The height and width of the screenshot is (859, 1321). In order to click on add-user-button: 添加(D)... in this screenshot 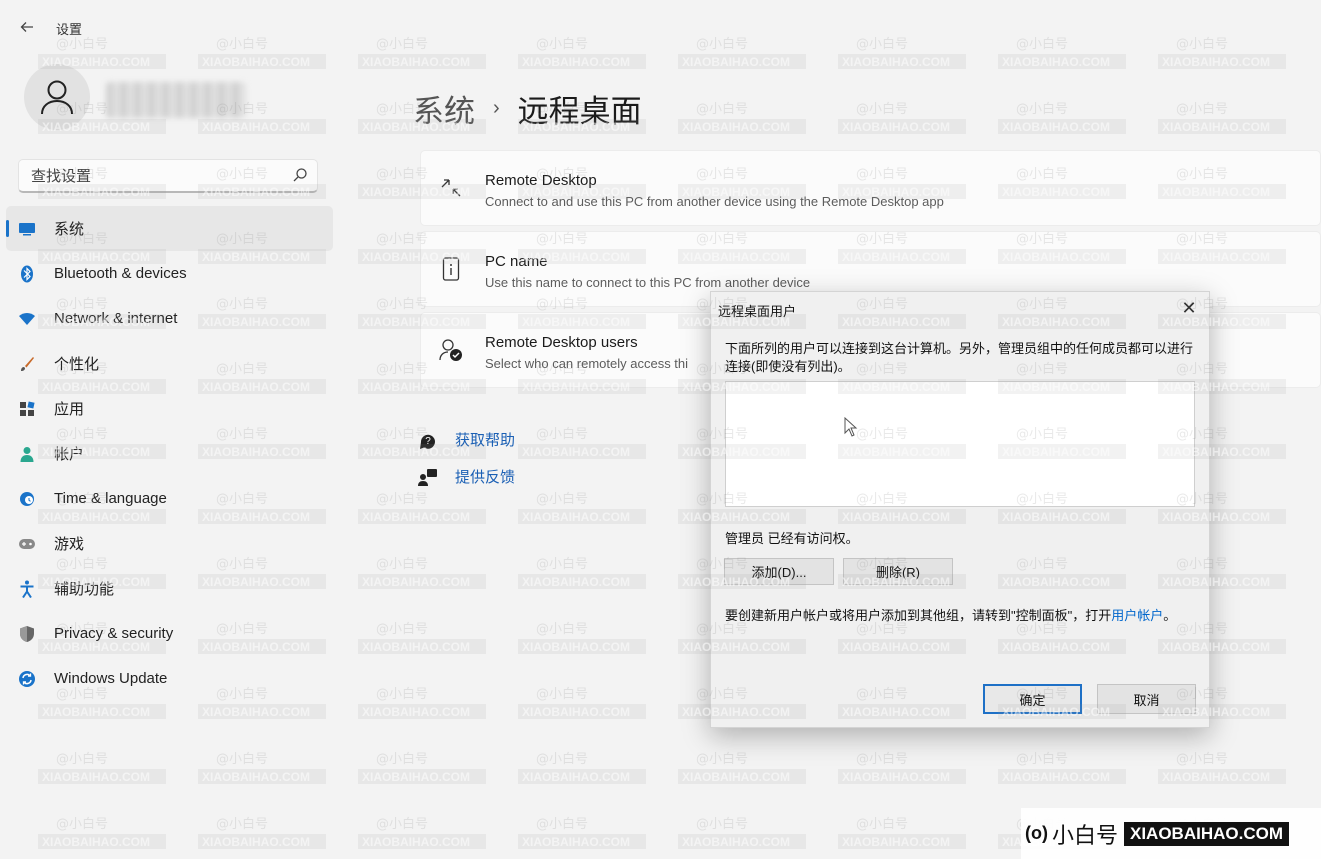, I will do `click(779, 571)`.